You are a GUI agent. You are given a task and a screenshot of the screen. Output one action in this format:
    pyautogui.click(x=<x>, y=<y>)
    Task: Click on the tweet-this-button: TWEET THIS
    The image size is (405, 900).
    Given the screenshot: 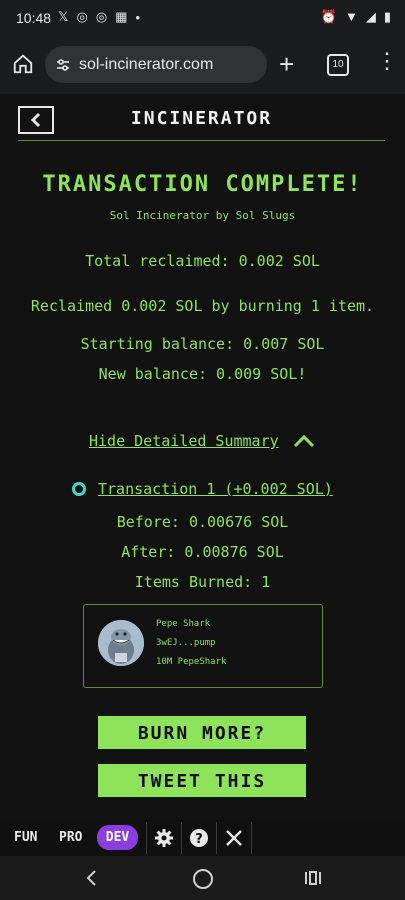 What is the action you would take?
    pyautogui.click(x=202, y=780)
    